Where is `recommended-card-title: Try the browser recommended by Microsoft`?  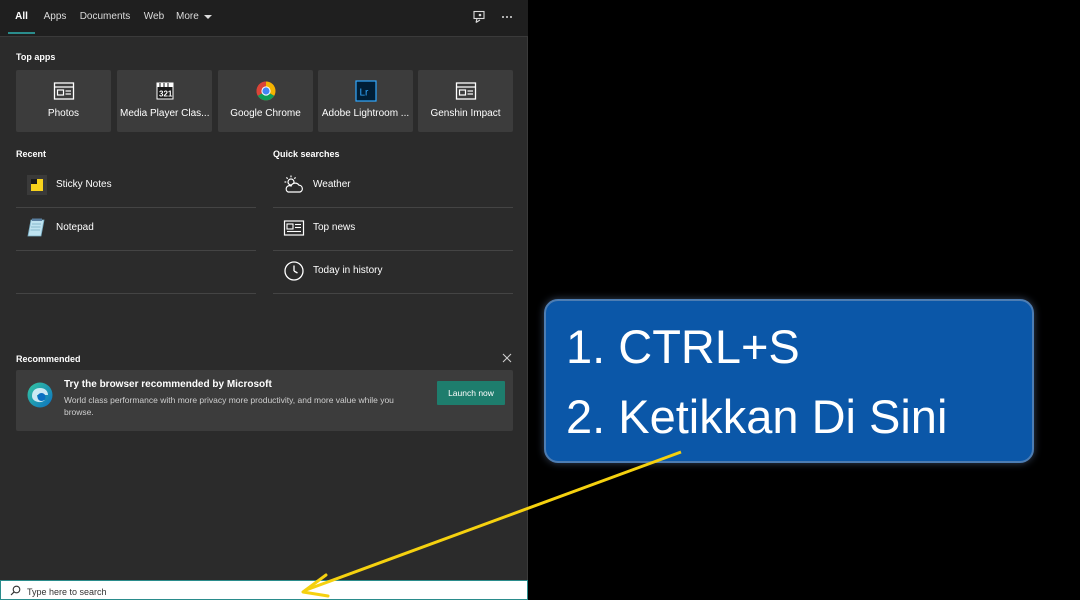 recommended-card-title: Try the browser recommended by Microsoft is located at coordinates (168, 384).